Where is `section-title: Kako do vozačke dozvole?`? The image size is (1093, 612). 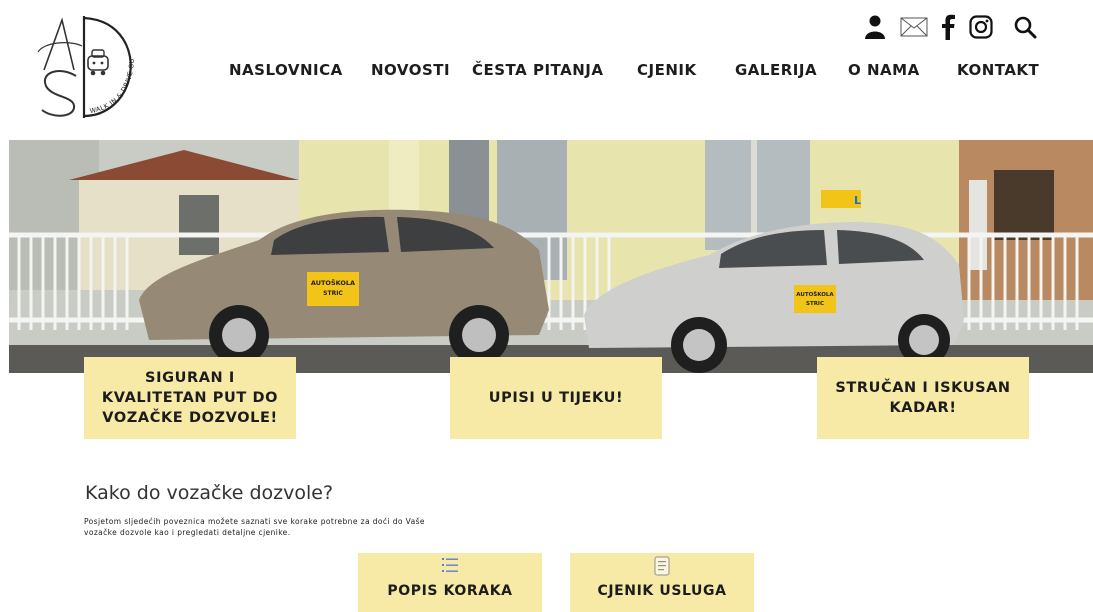 section-title: Kako do vozačke dozvole? is located at coordinates (209, 493).